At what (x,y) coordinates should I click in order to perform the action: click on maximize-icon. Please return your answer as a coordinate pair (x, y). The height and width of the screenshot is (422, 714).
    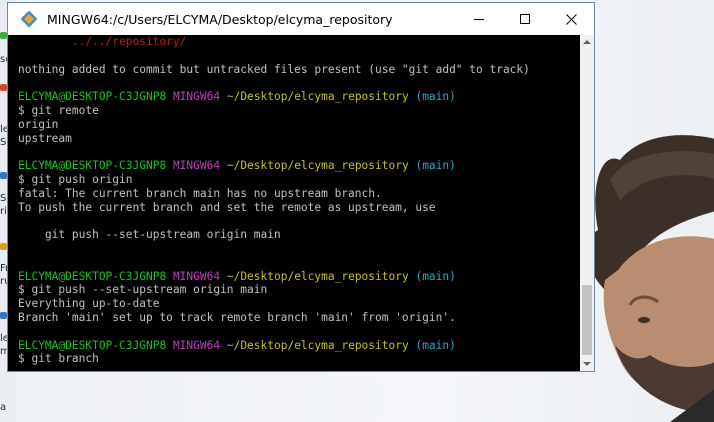
    Looking at the image, I should click on (525, 19).